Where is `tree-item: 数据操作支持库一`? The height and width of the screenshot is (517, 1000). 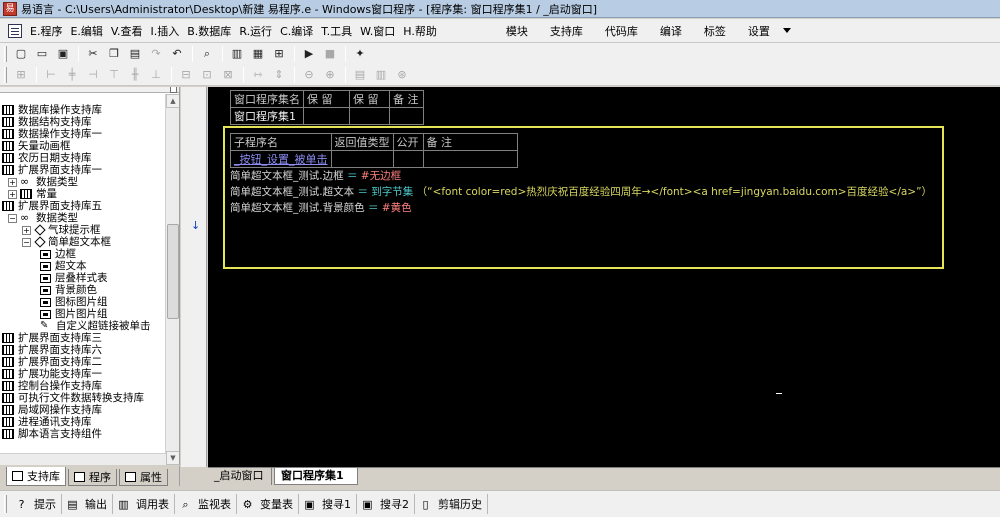 tree-item: 数据操作支持库一 is located at coordinates (83, 134).